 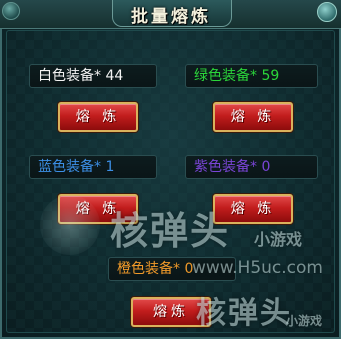 What do you see at coordinates (244, 313) in the screenshot?
I see `watermark-brand-2: 核弹头` at bounding box center [244, 313].